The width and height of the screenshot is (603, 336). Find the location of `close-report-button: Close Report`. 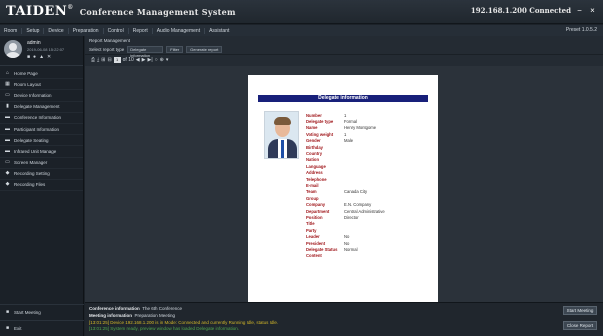

close-report-button: Close Report is located at coordinates (580, 325).